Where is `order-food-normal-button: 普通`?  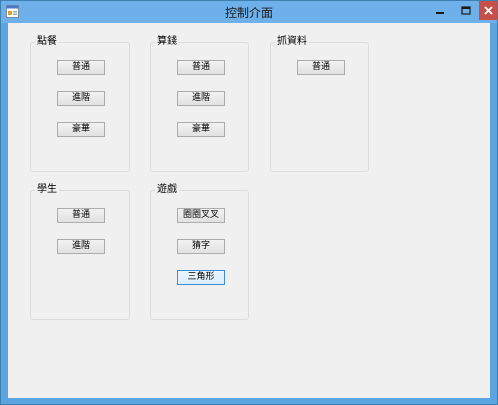
order-food-normal-button: 普通 is located at coordinates (81, 67).